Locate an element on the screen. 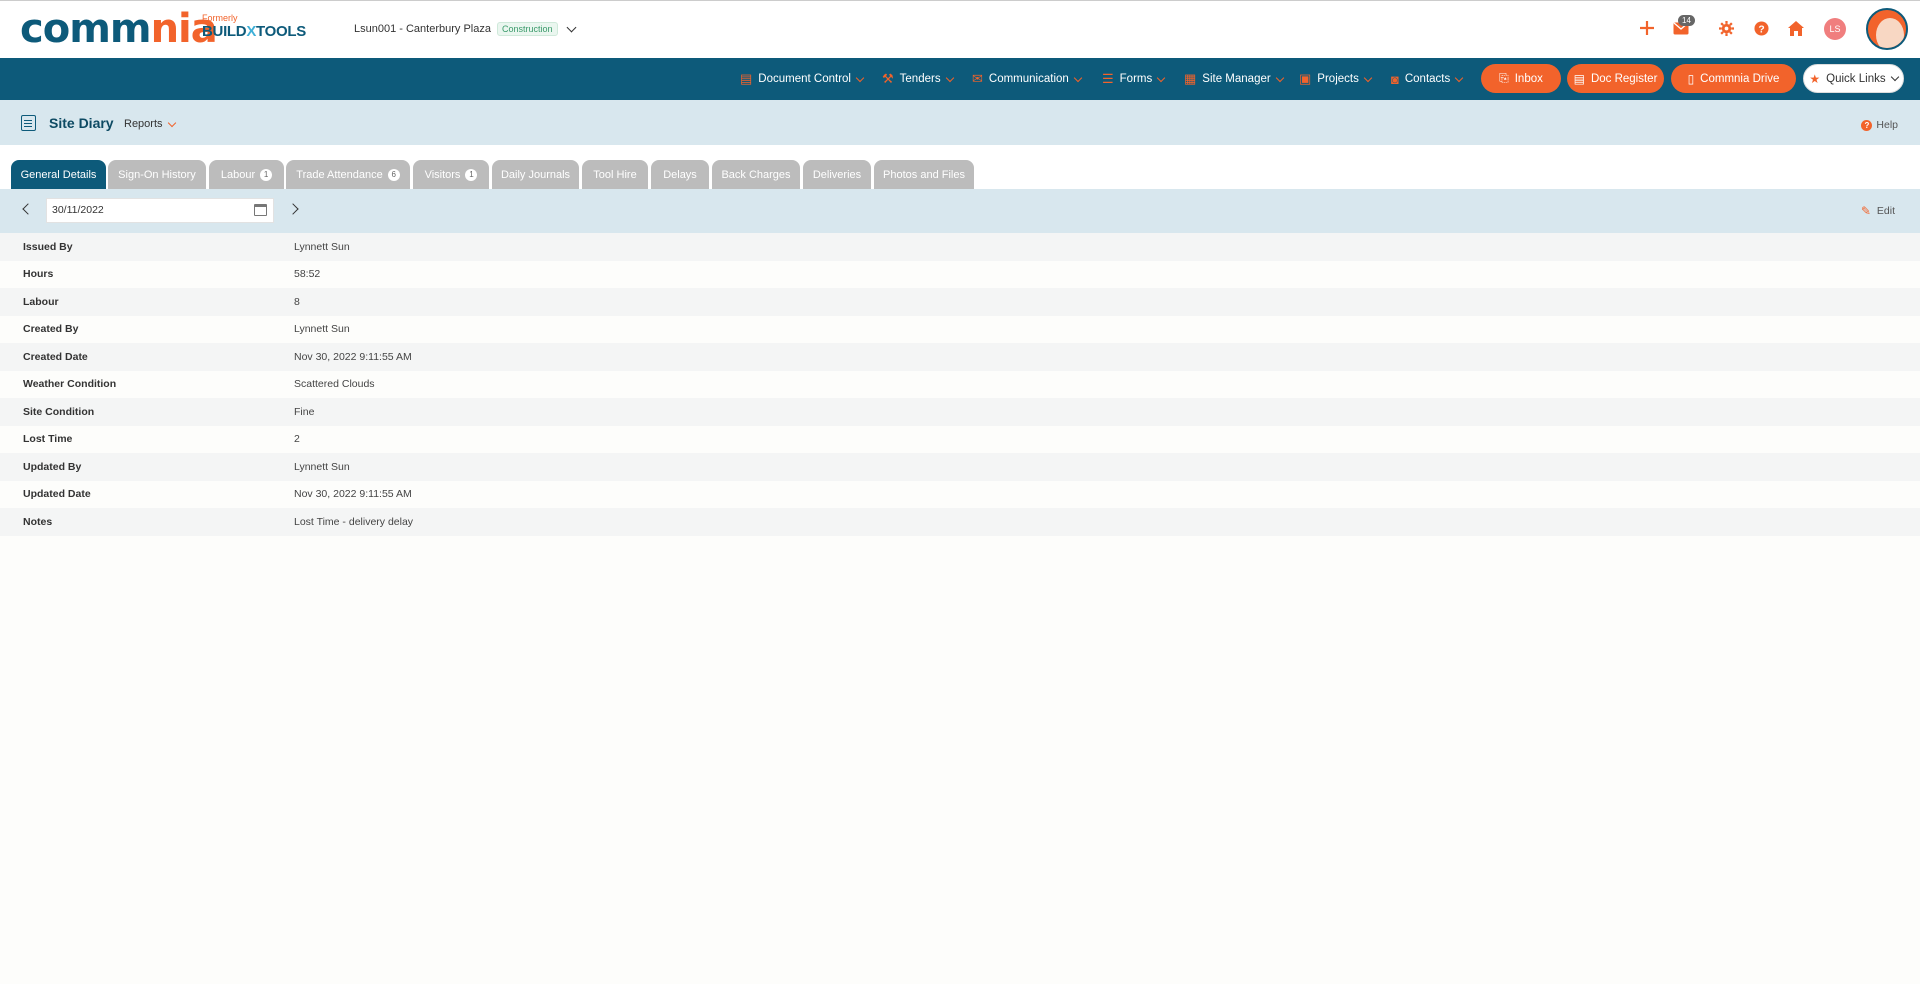 Image resolution: width=1920 pixels, height=984 pixels. help-link: ? Help is located at coordinates (1879, 125).